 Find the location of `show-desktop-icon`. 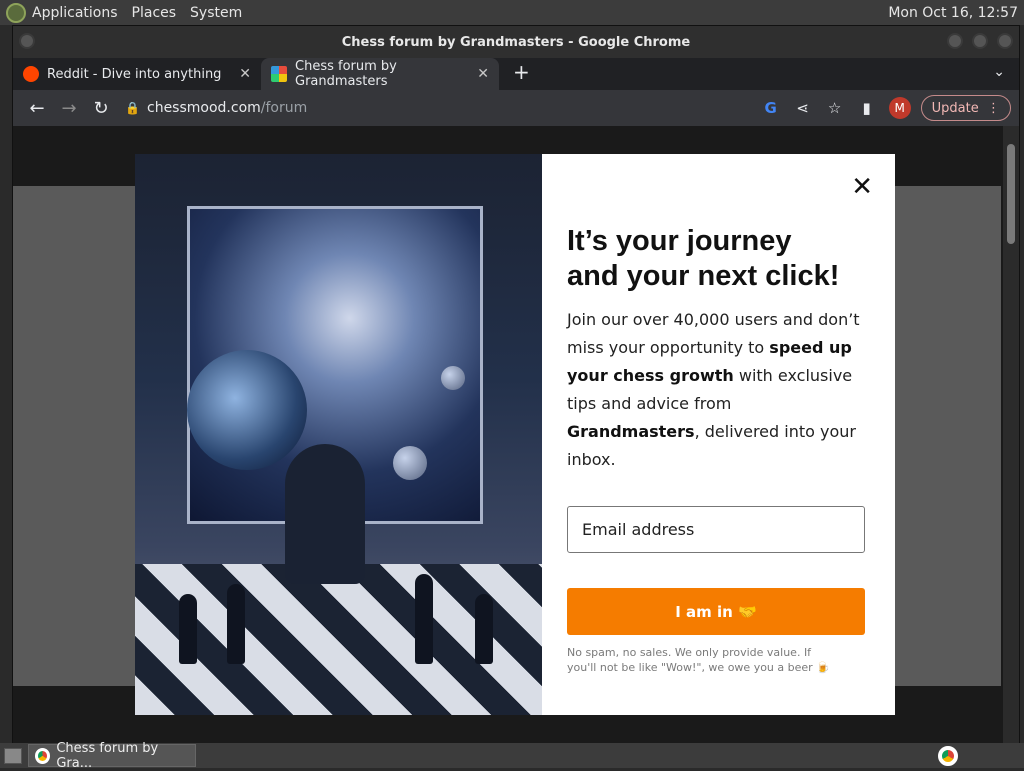

show-desktop-icon is located at coordinates (13, 755).